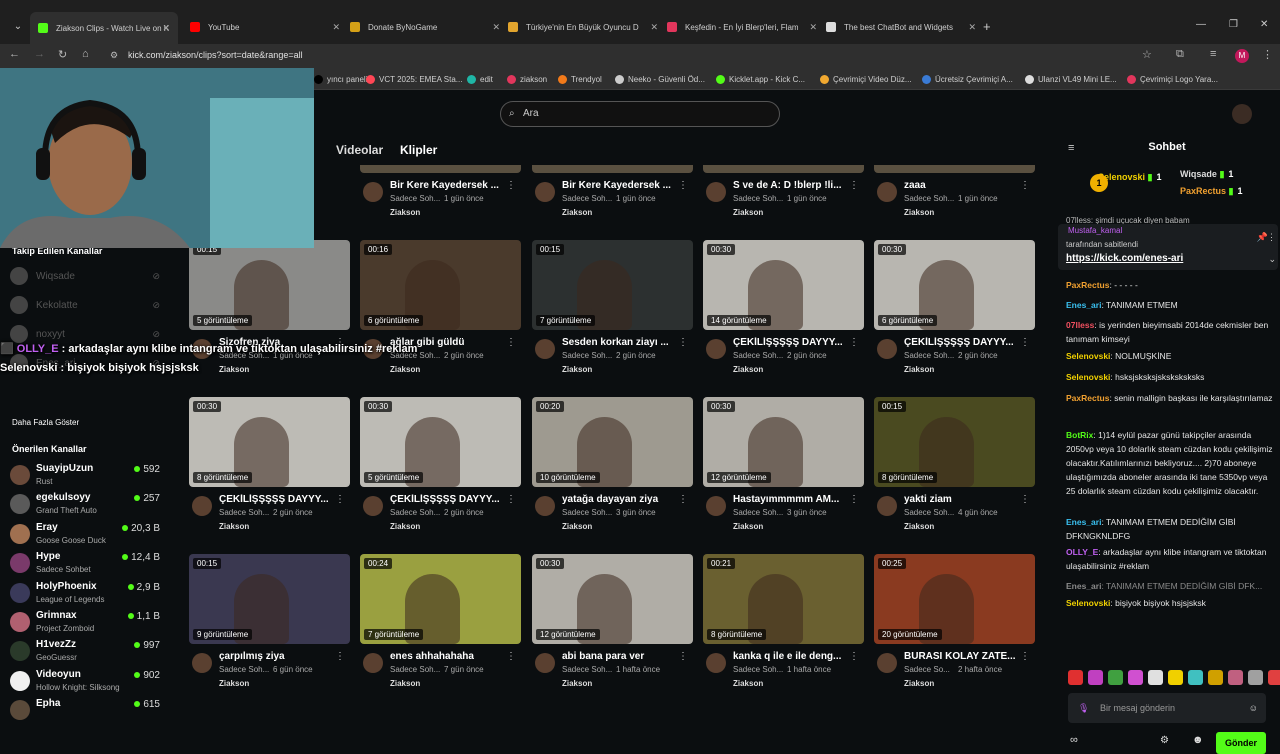 The image size is (1280, 754). What do you see at coordinates (45, 422) in the screenshot?
I see `show-more-link: Daha Fazla Göster` at bounding box center [45, 422].